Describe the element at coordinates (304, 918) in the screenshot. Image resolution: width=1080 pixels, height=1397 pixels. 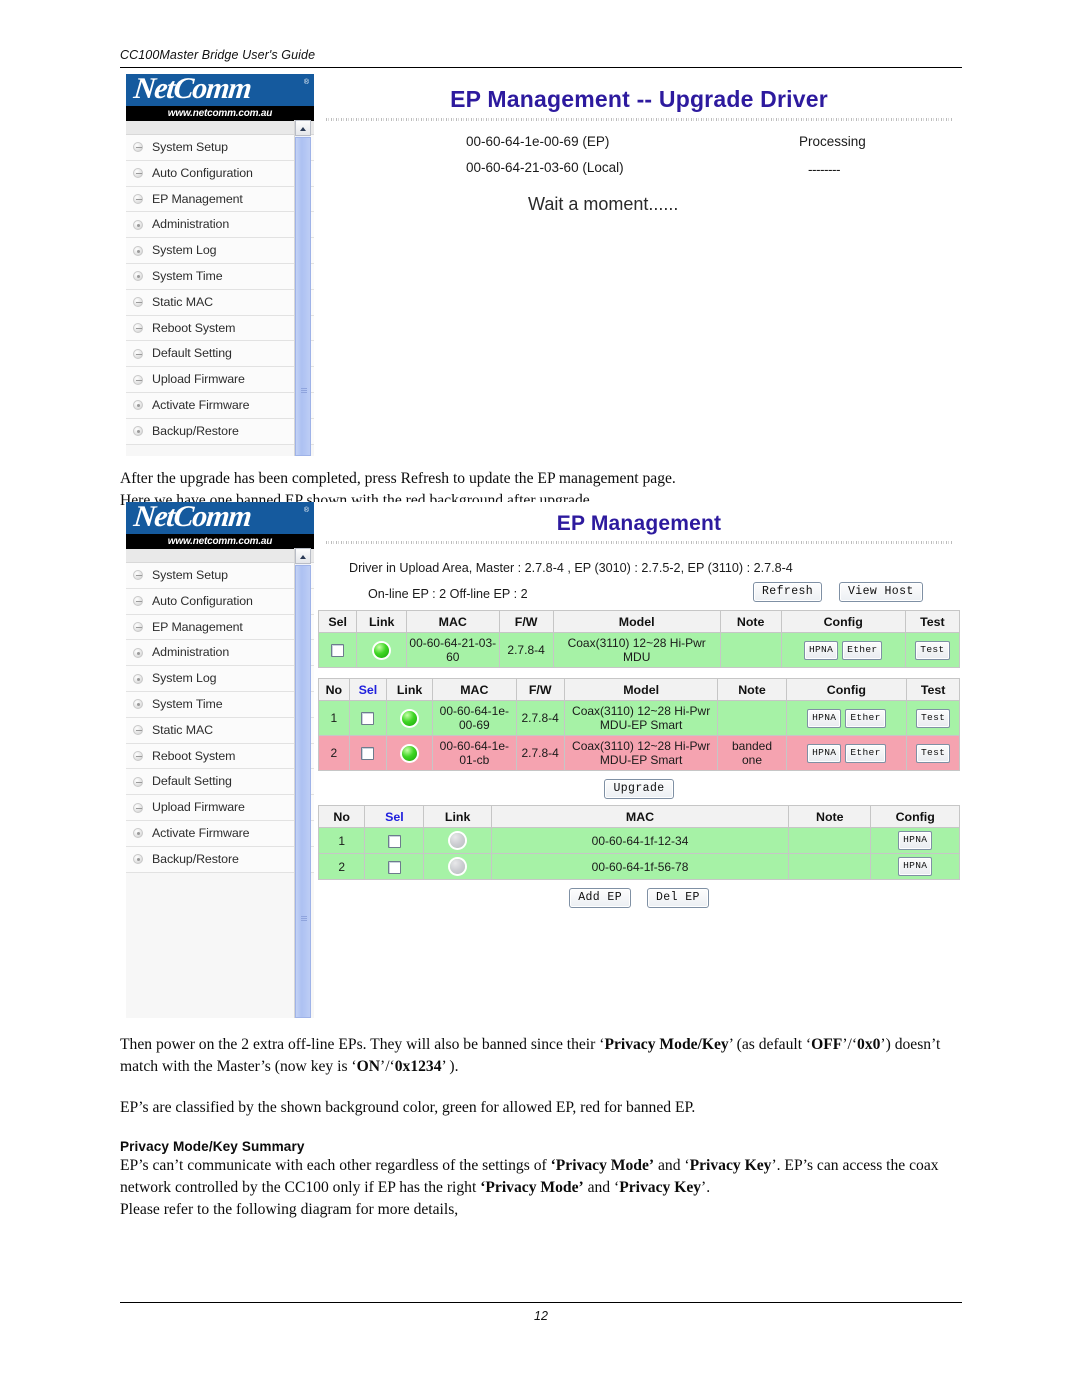
I see `scrollbar-grip-icon` at that location.